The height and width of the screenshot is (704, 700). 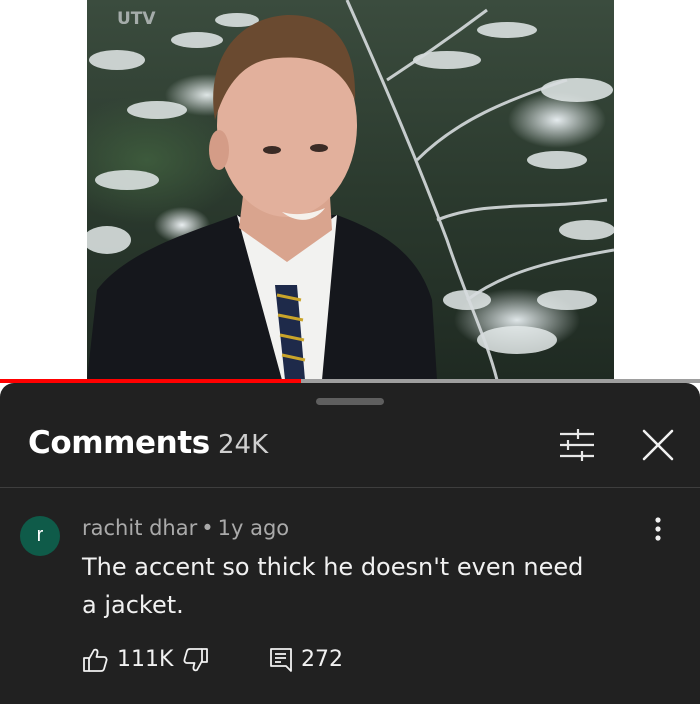 What do you see at coordinates (577, 445) in the screenshot?
I see `filter-sliders-icon` at bounding box center [577, 445].